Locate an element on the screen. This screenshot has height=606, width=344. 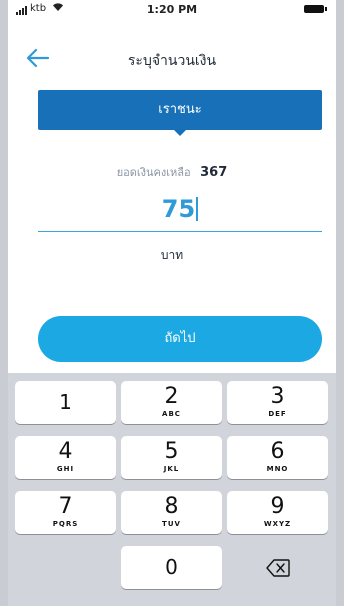
key-3: 3 DEF is located at coordinates (277, 402).